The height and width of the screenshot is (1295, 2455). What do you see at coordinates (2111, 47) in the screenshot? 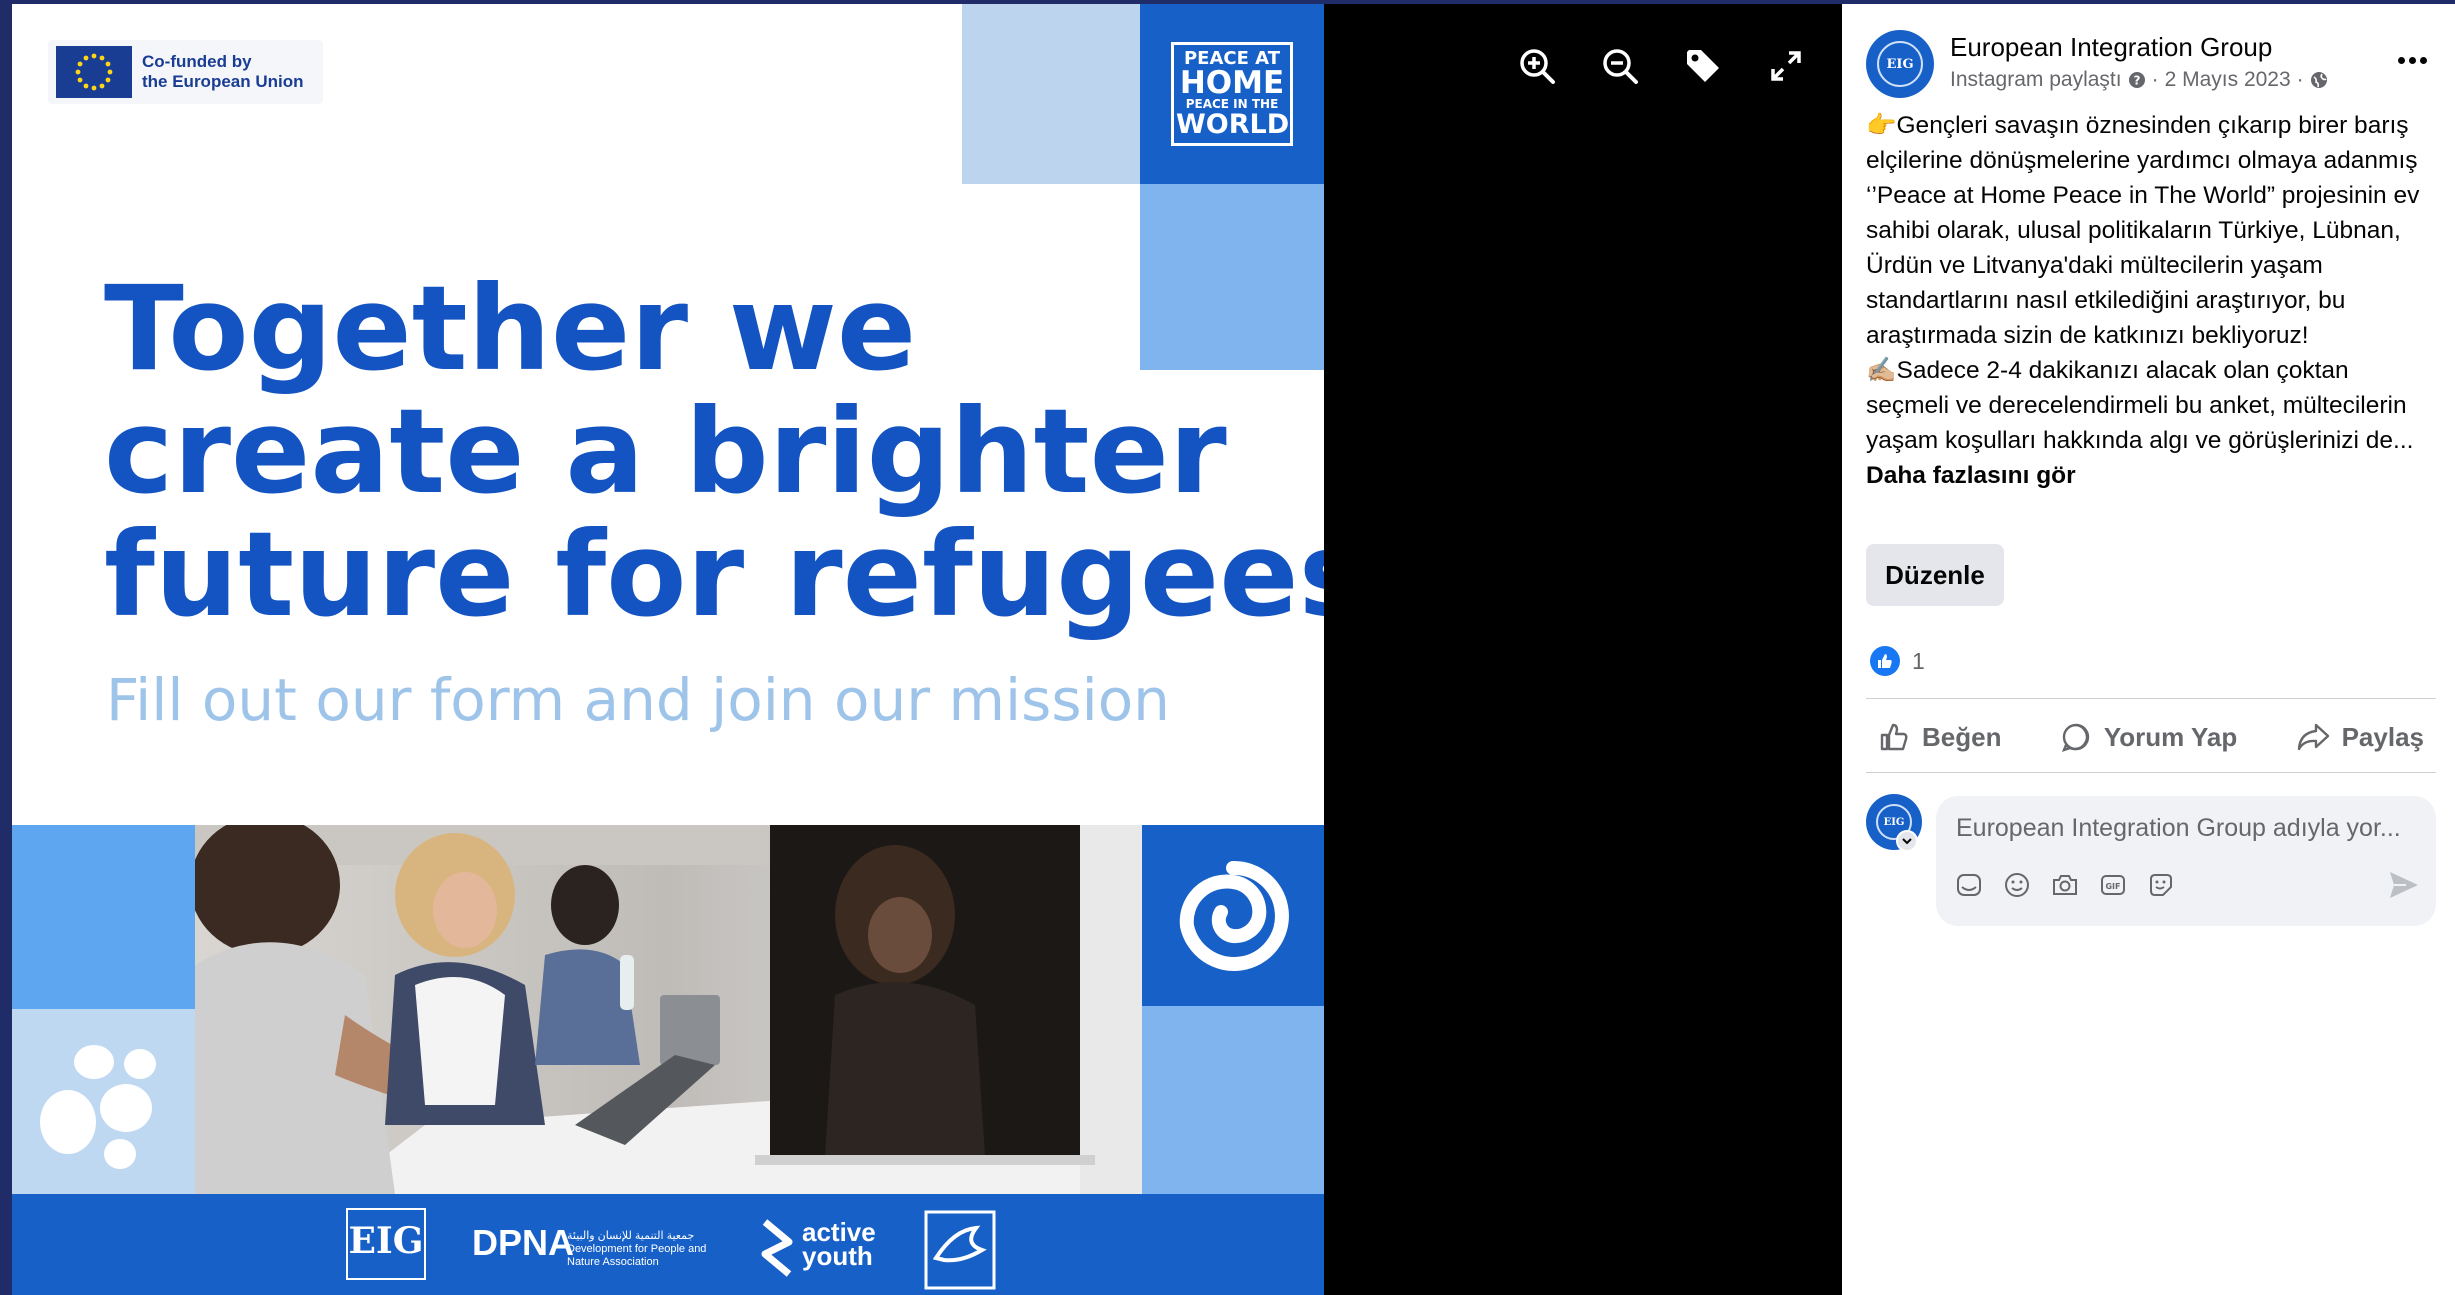
I see `page-name-link: European Integration Group` at bounding box center [2111, 47].